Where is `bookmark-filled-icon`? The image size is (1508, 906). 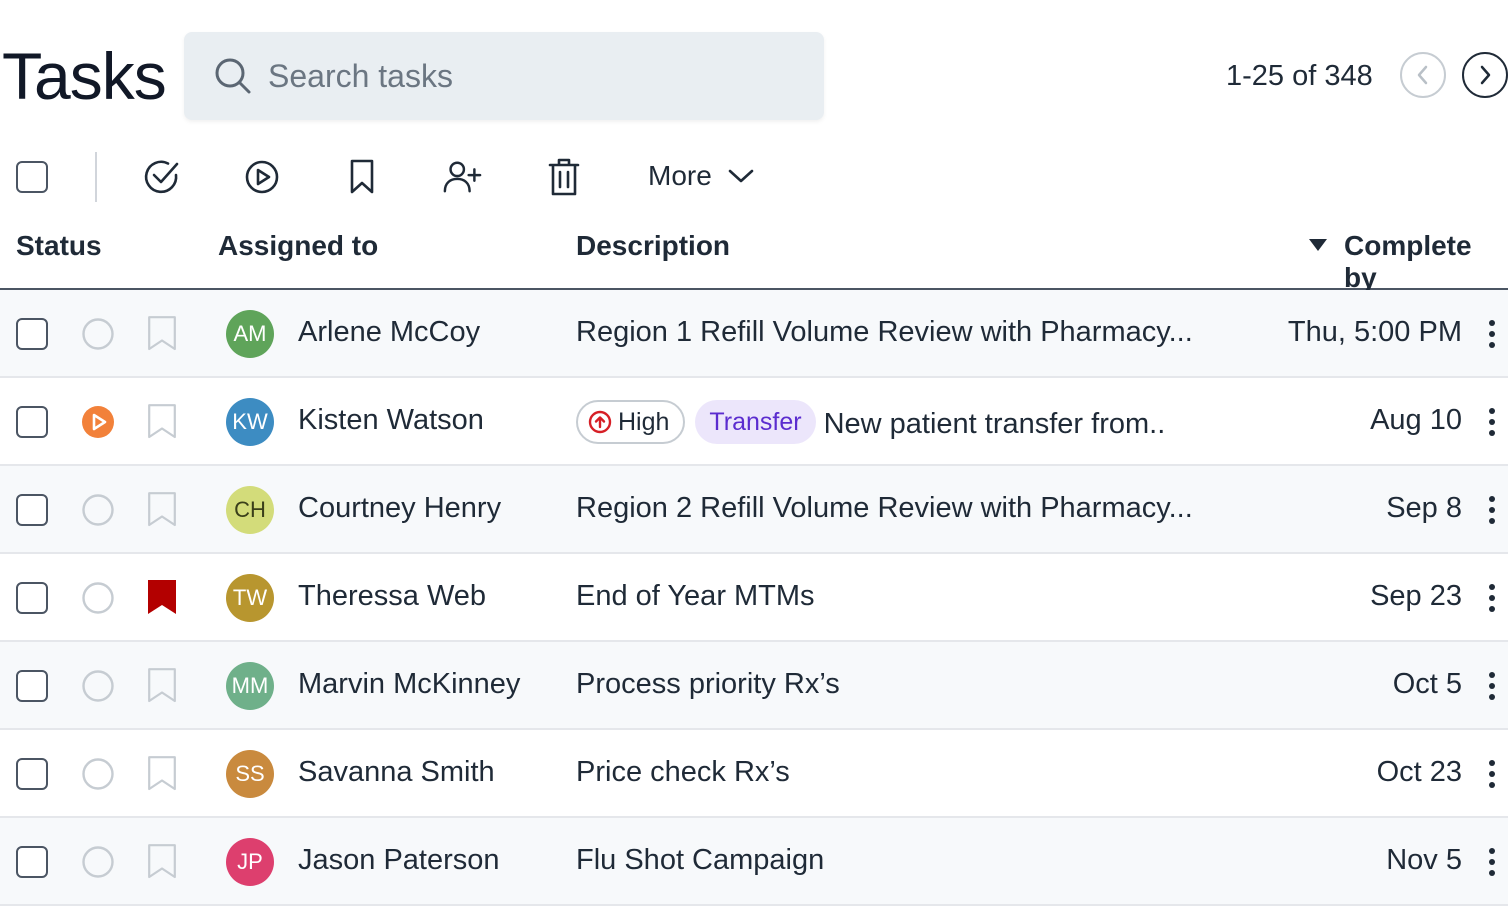 bookmark-filled-icon is located at coordinates (162, 598).